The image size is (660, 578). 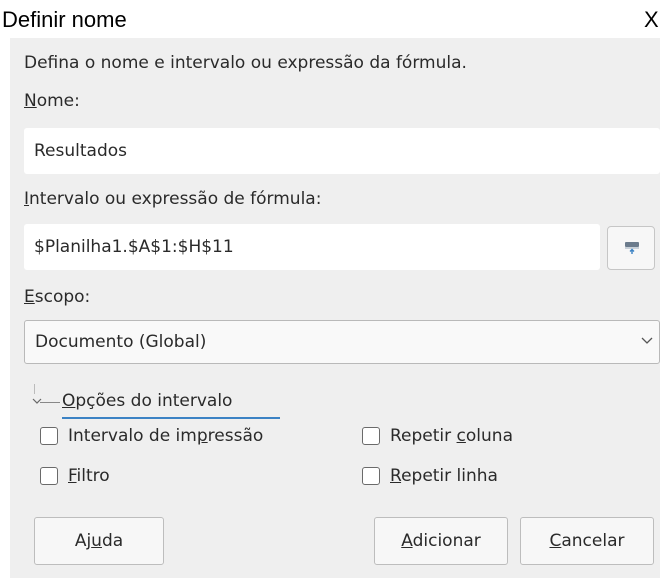 What do you see at coordinates (134, 247) in the screenshot?
I see `range-expression-value: $Planilha1.$A$1:$H$11` at bounding box center [134, 247].